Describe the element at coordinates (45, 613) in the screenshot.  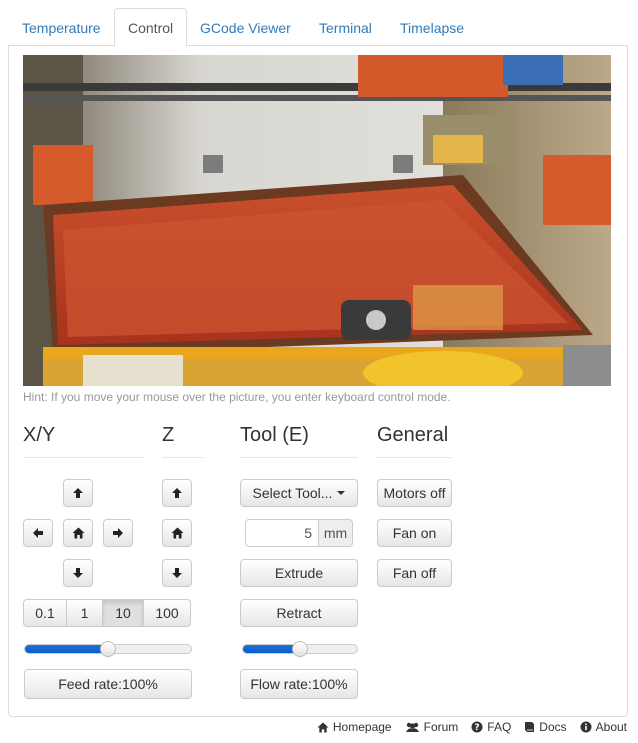
I see `distance-0-1-button: 0.1` at that location.